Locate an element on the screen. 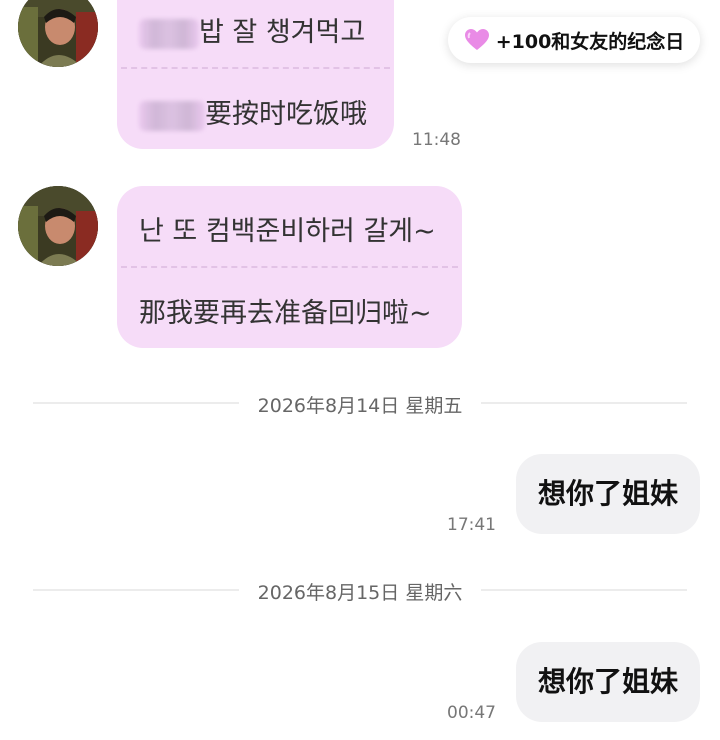  anniversary-badge: +100和女友的纪念日 is located at coordinates (574, 40).